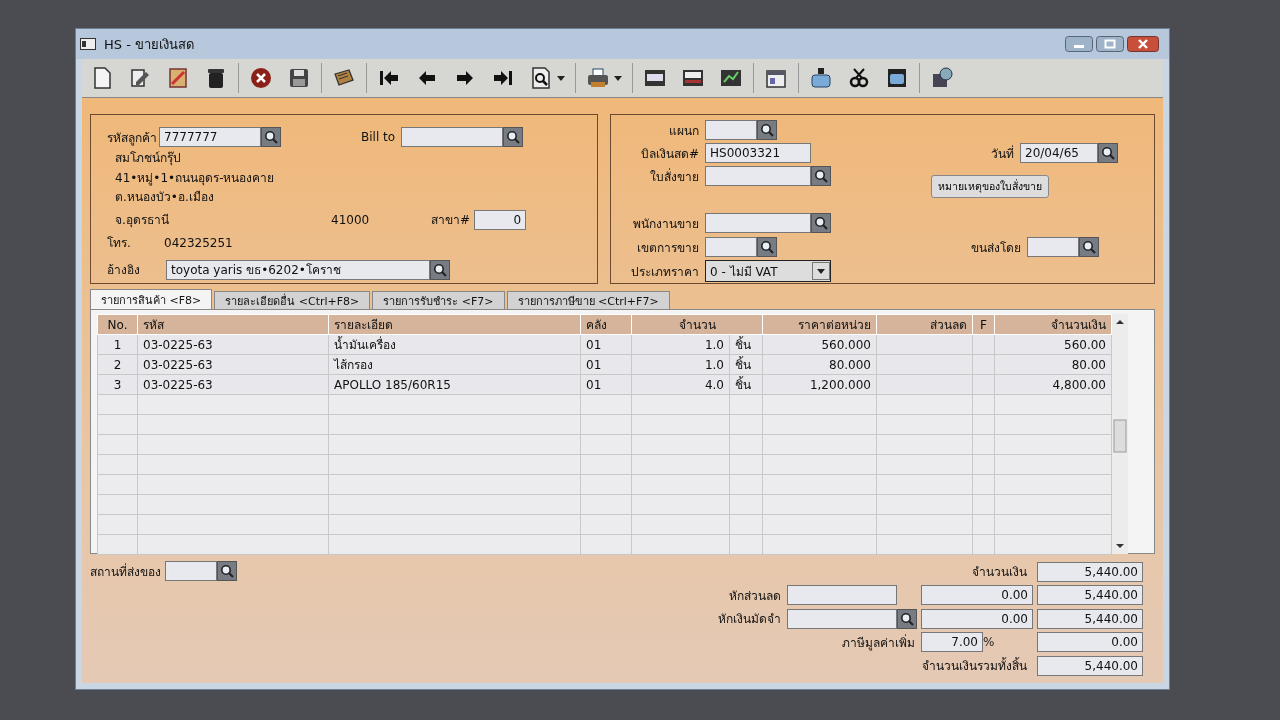  I want to click on delivery-place-field, so click(191, 571).